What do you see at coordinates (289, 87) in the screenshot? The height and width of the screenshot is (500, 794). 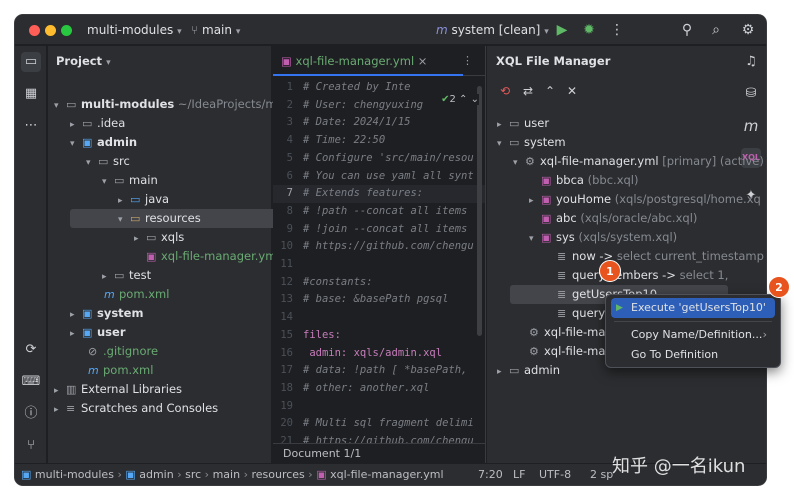 I see `line-number: 1` at bounding box center [289, 87].